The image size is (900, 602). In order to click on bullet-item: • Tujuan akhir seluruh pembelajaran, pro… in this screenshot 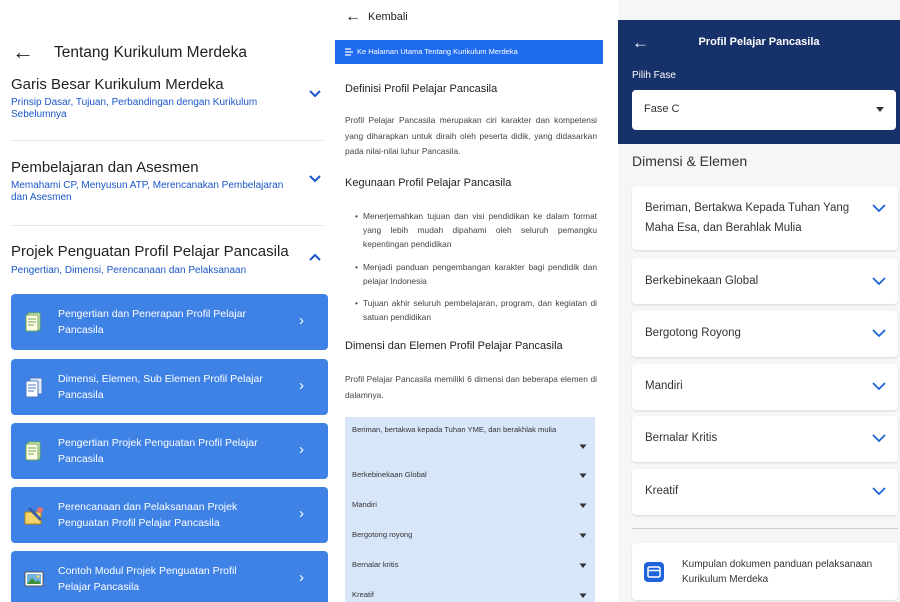, I will do `click(476, 310)`.